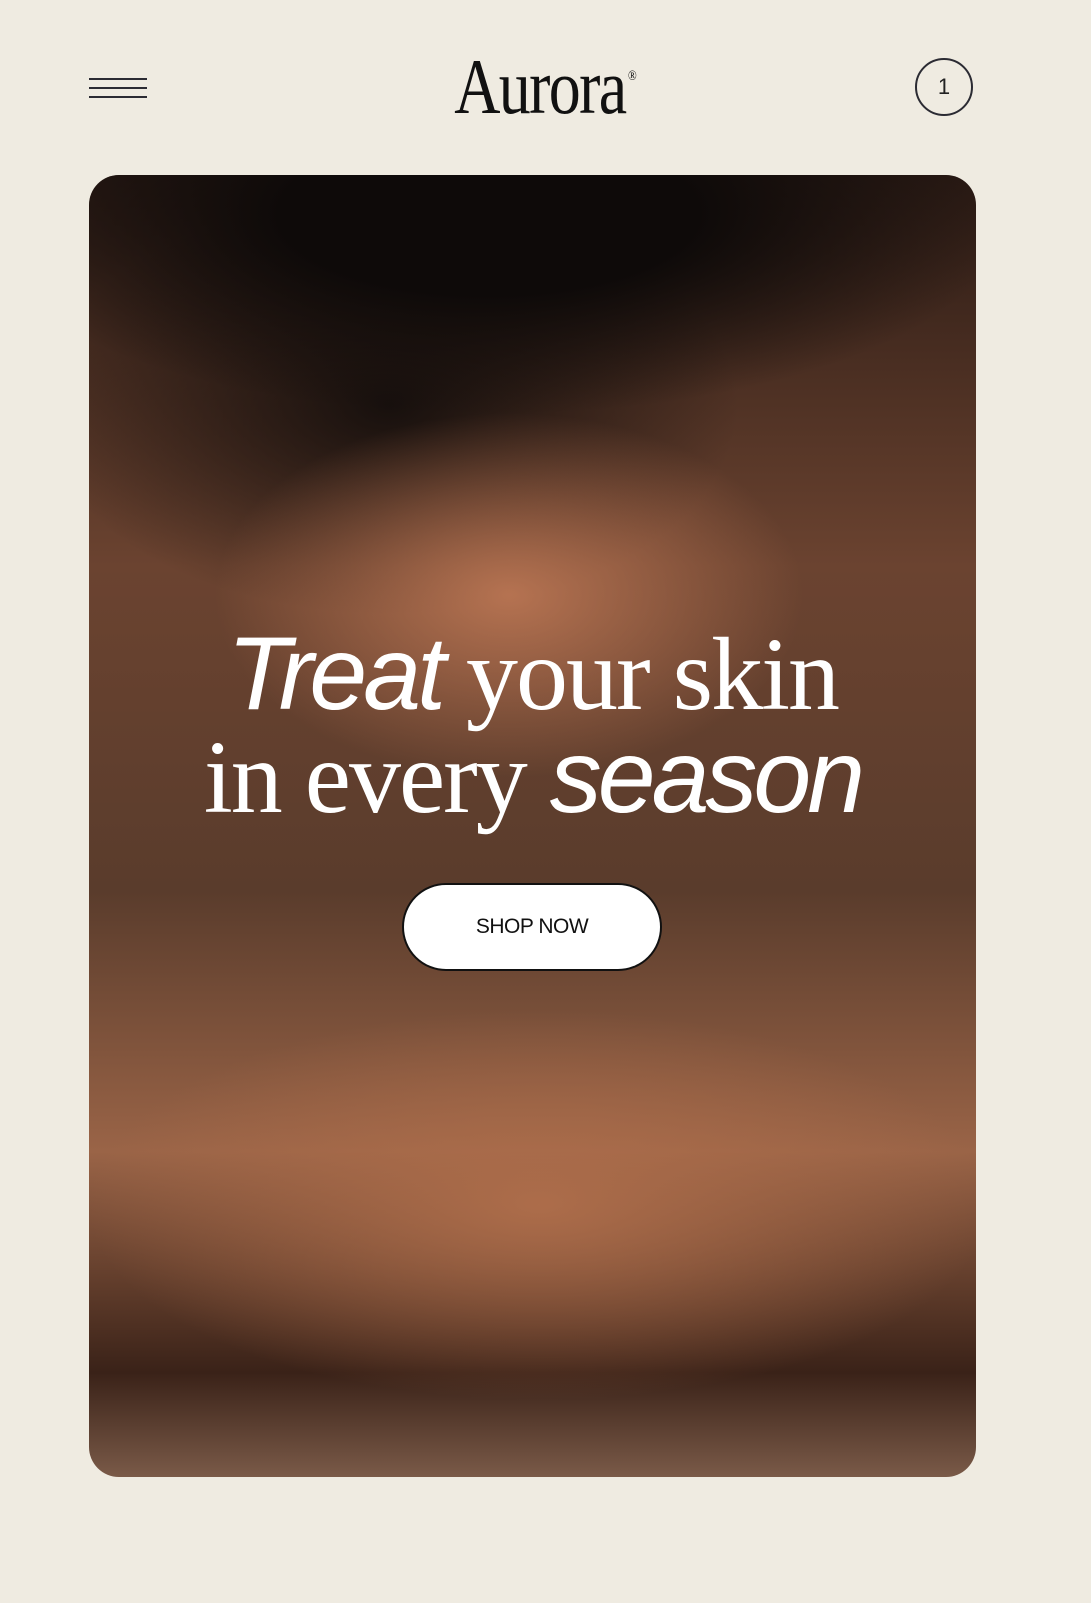 This screenshot has width=1091, height=1603. Describe the element at coordinates (336, 674) in the screenshot. I see `headline-italic-word: Treat` at that location.